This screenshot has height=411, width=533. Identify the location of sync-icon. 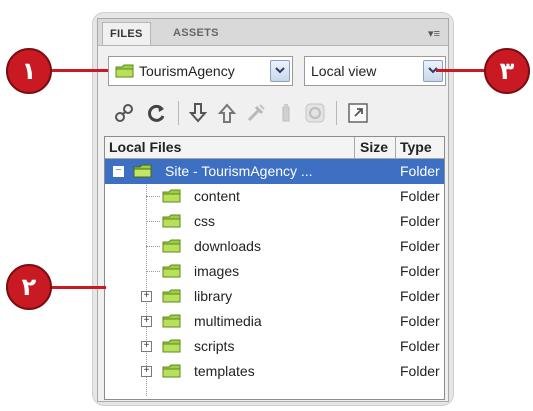
(315, 113).